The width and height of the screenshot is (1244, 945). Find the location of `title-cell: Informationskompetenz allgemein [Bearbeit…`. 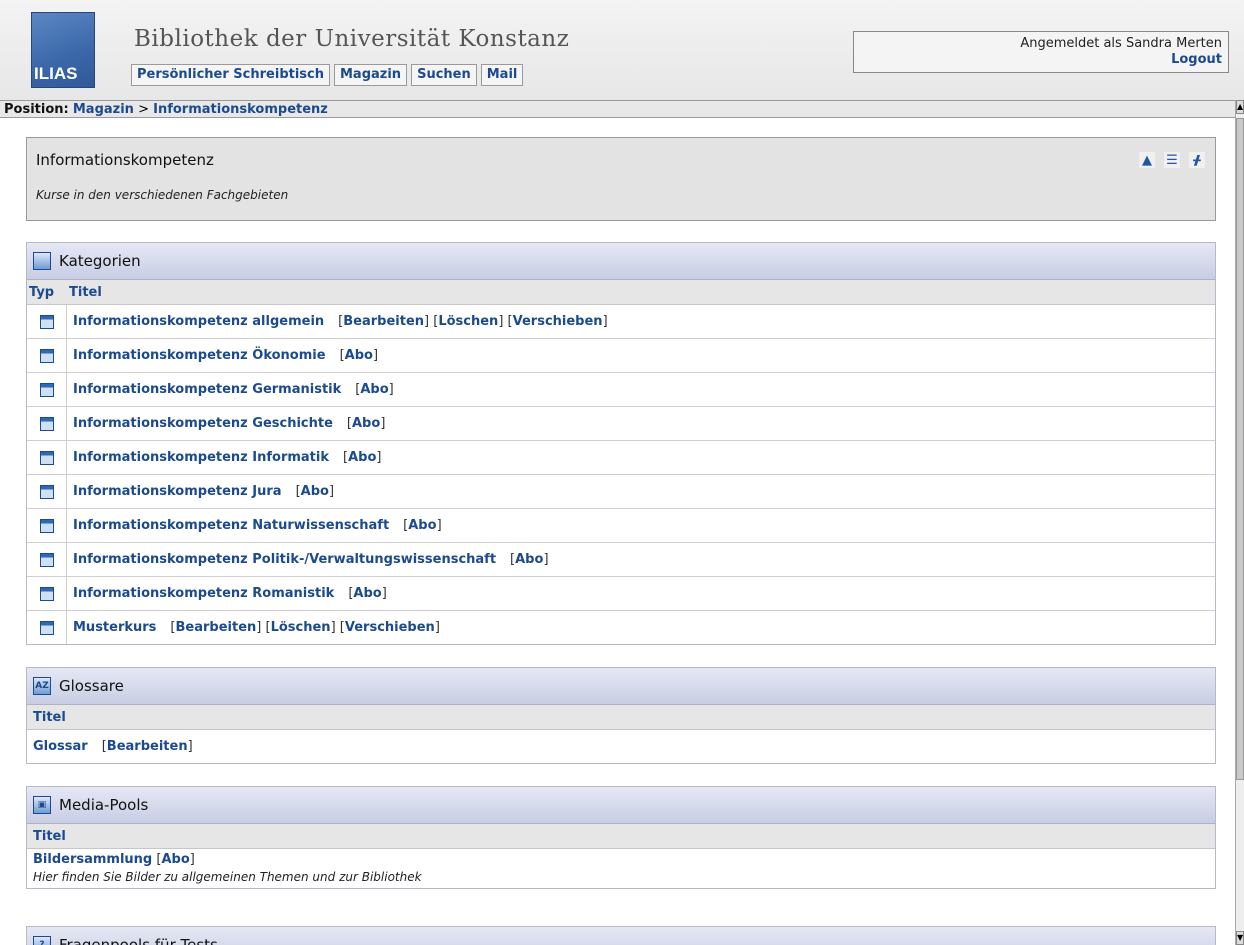

title-cell: Informationskompetenz allgemein [Bearbeit… is located at coordinates (340, 321).